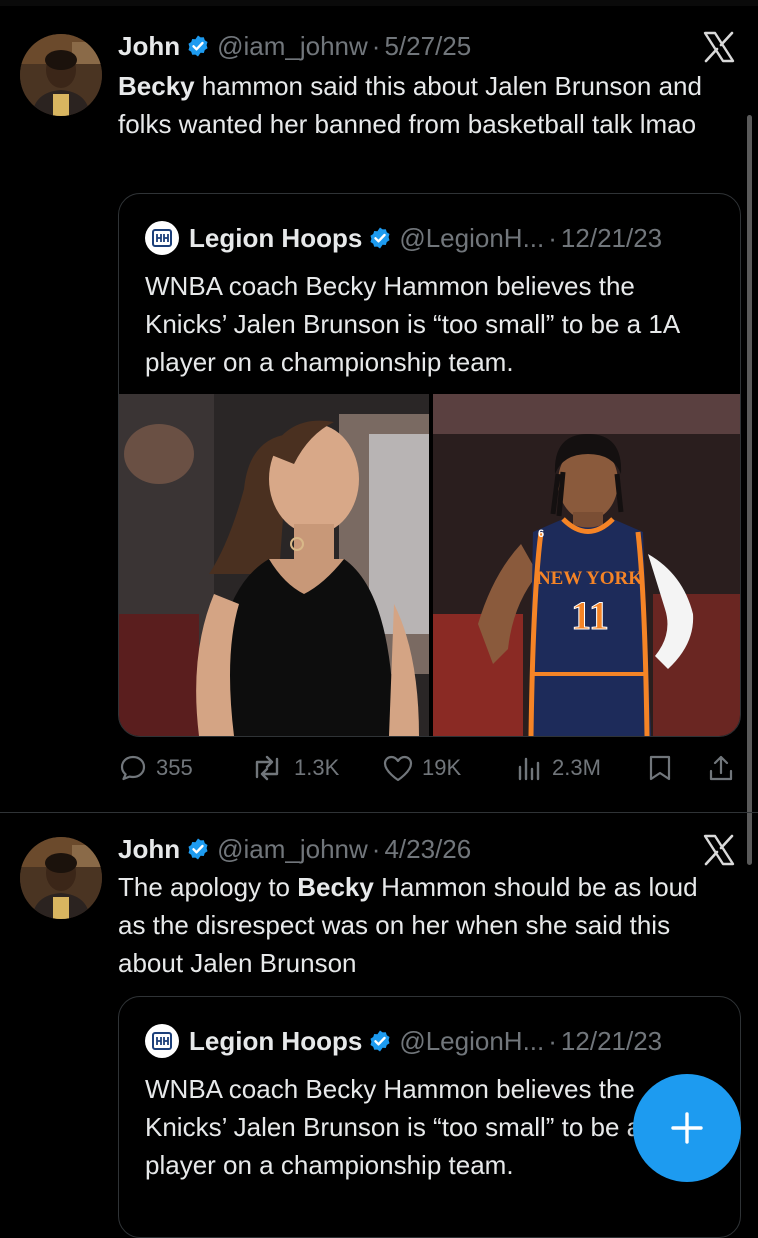 Image resolution: width=758 pixels, height=1238 pixels. I want to click on jersey-number: 11, so click(590, 615).